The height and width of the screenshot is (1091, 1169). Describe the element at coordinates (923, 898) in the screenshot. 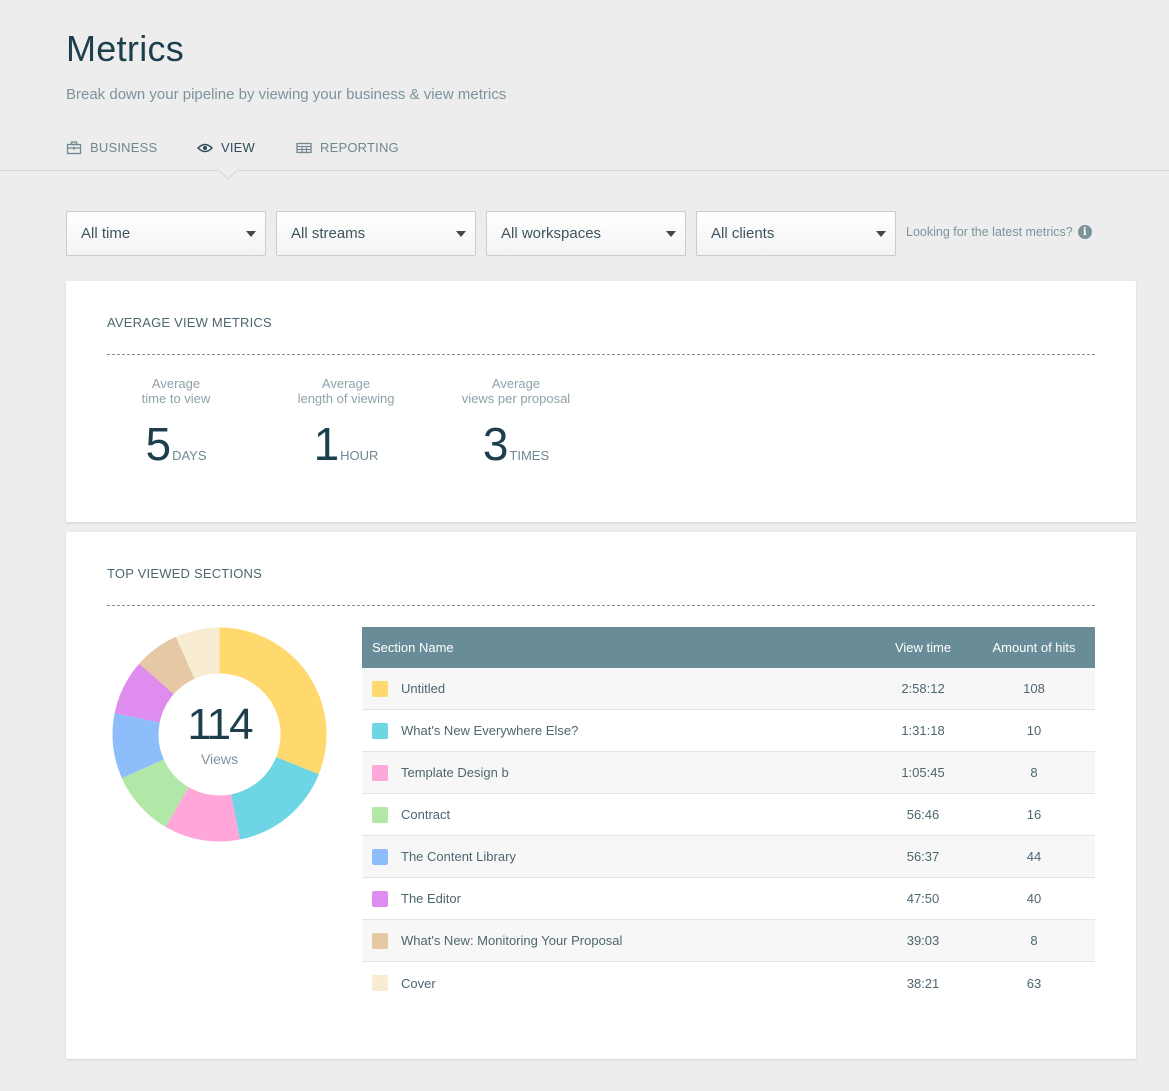

I see `view-time: 47:50` at that location.